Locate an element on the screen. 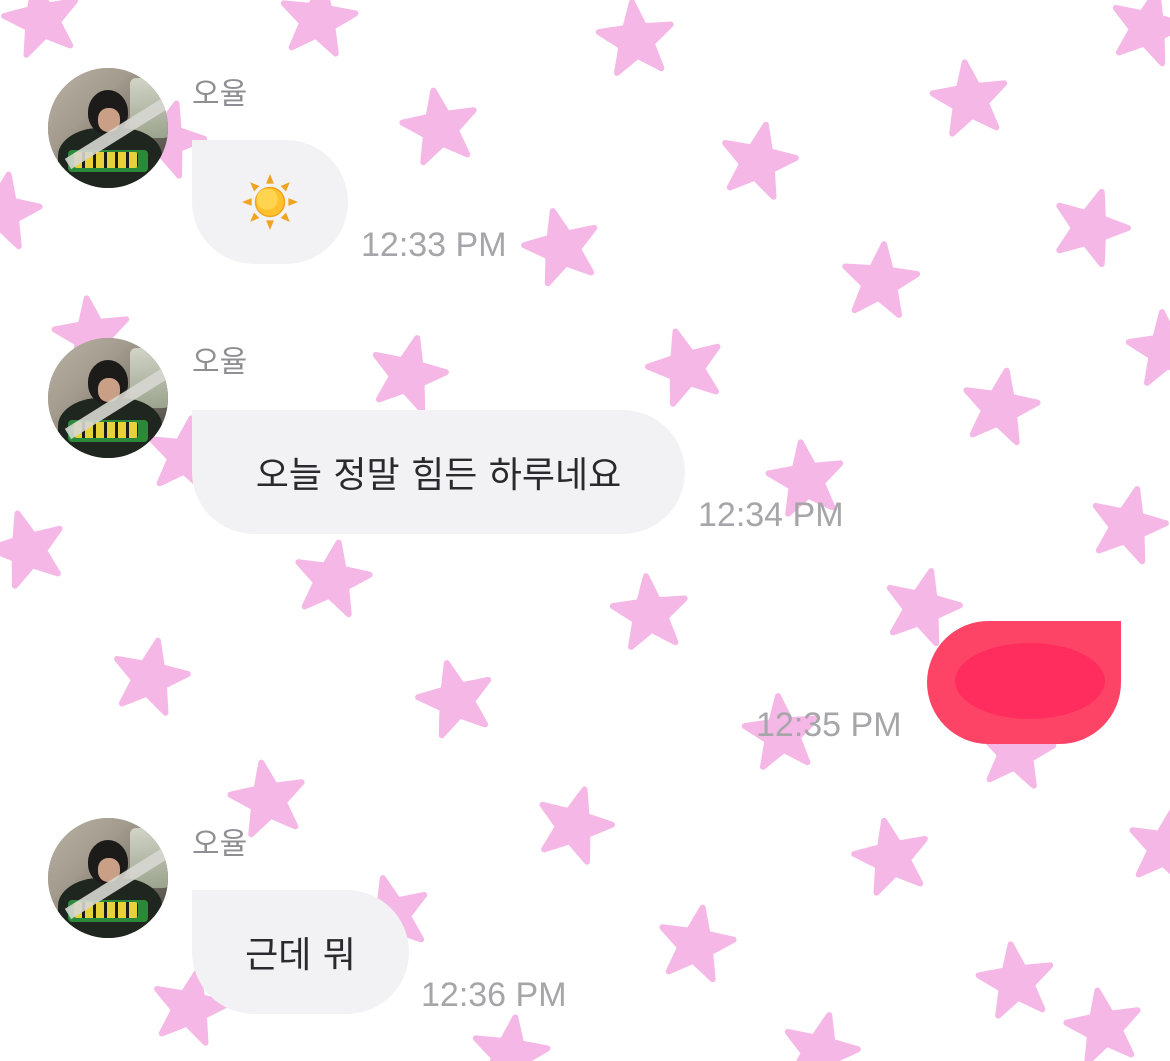 The image size is (1170, 1061). received-message-bubble: 근데 뭐 is located at coordinates (300, 952).